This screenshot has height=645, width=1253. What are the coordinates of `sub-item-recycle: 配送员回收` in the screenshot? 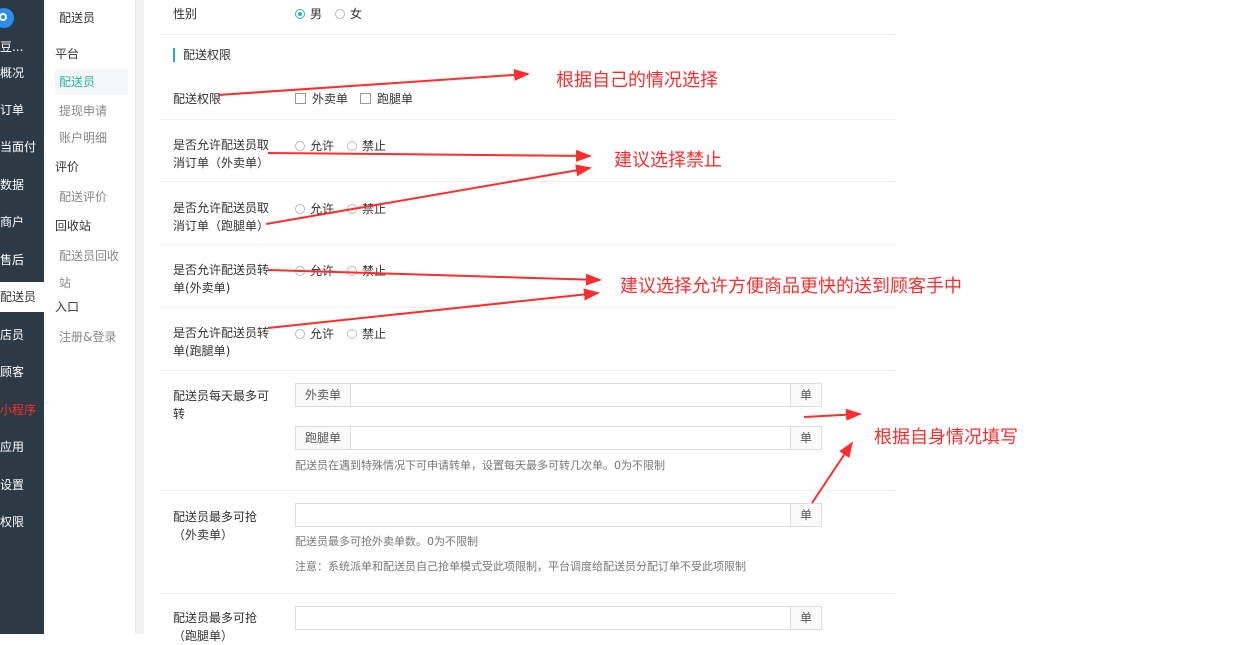 It's located at (89, 255).